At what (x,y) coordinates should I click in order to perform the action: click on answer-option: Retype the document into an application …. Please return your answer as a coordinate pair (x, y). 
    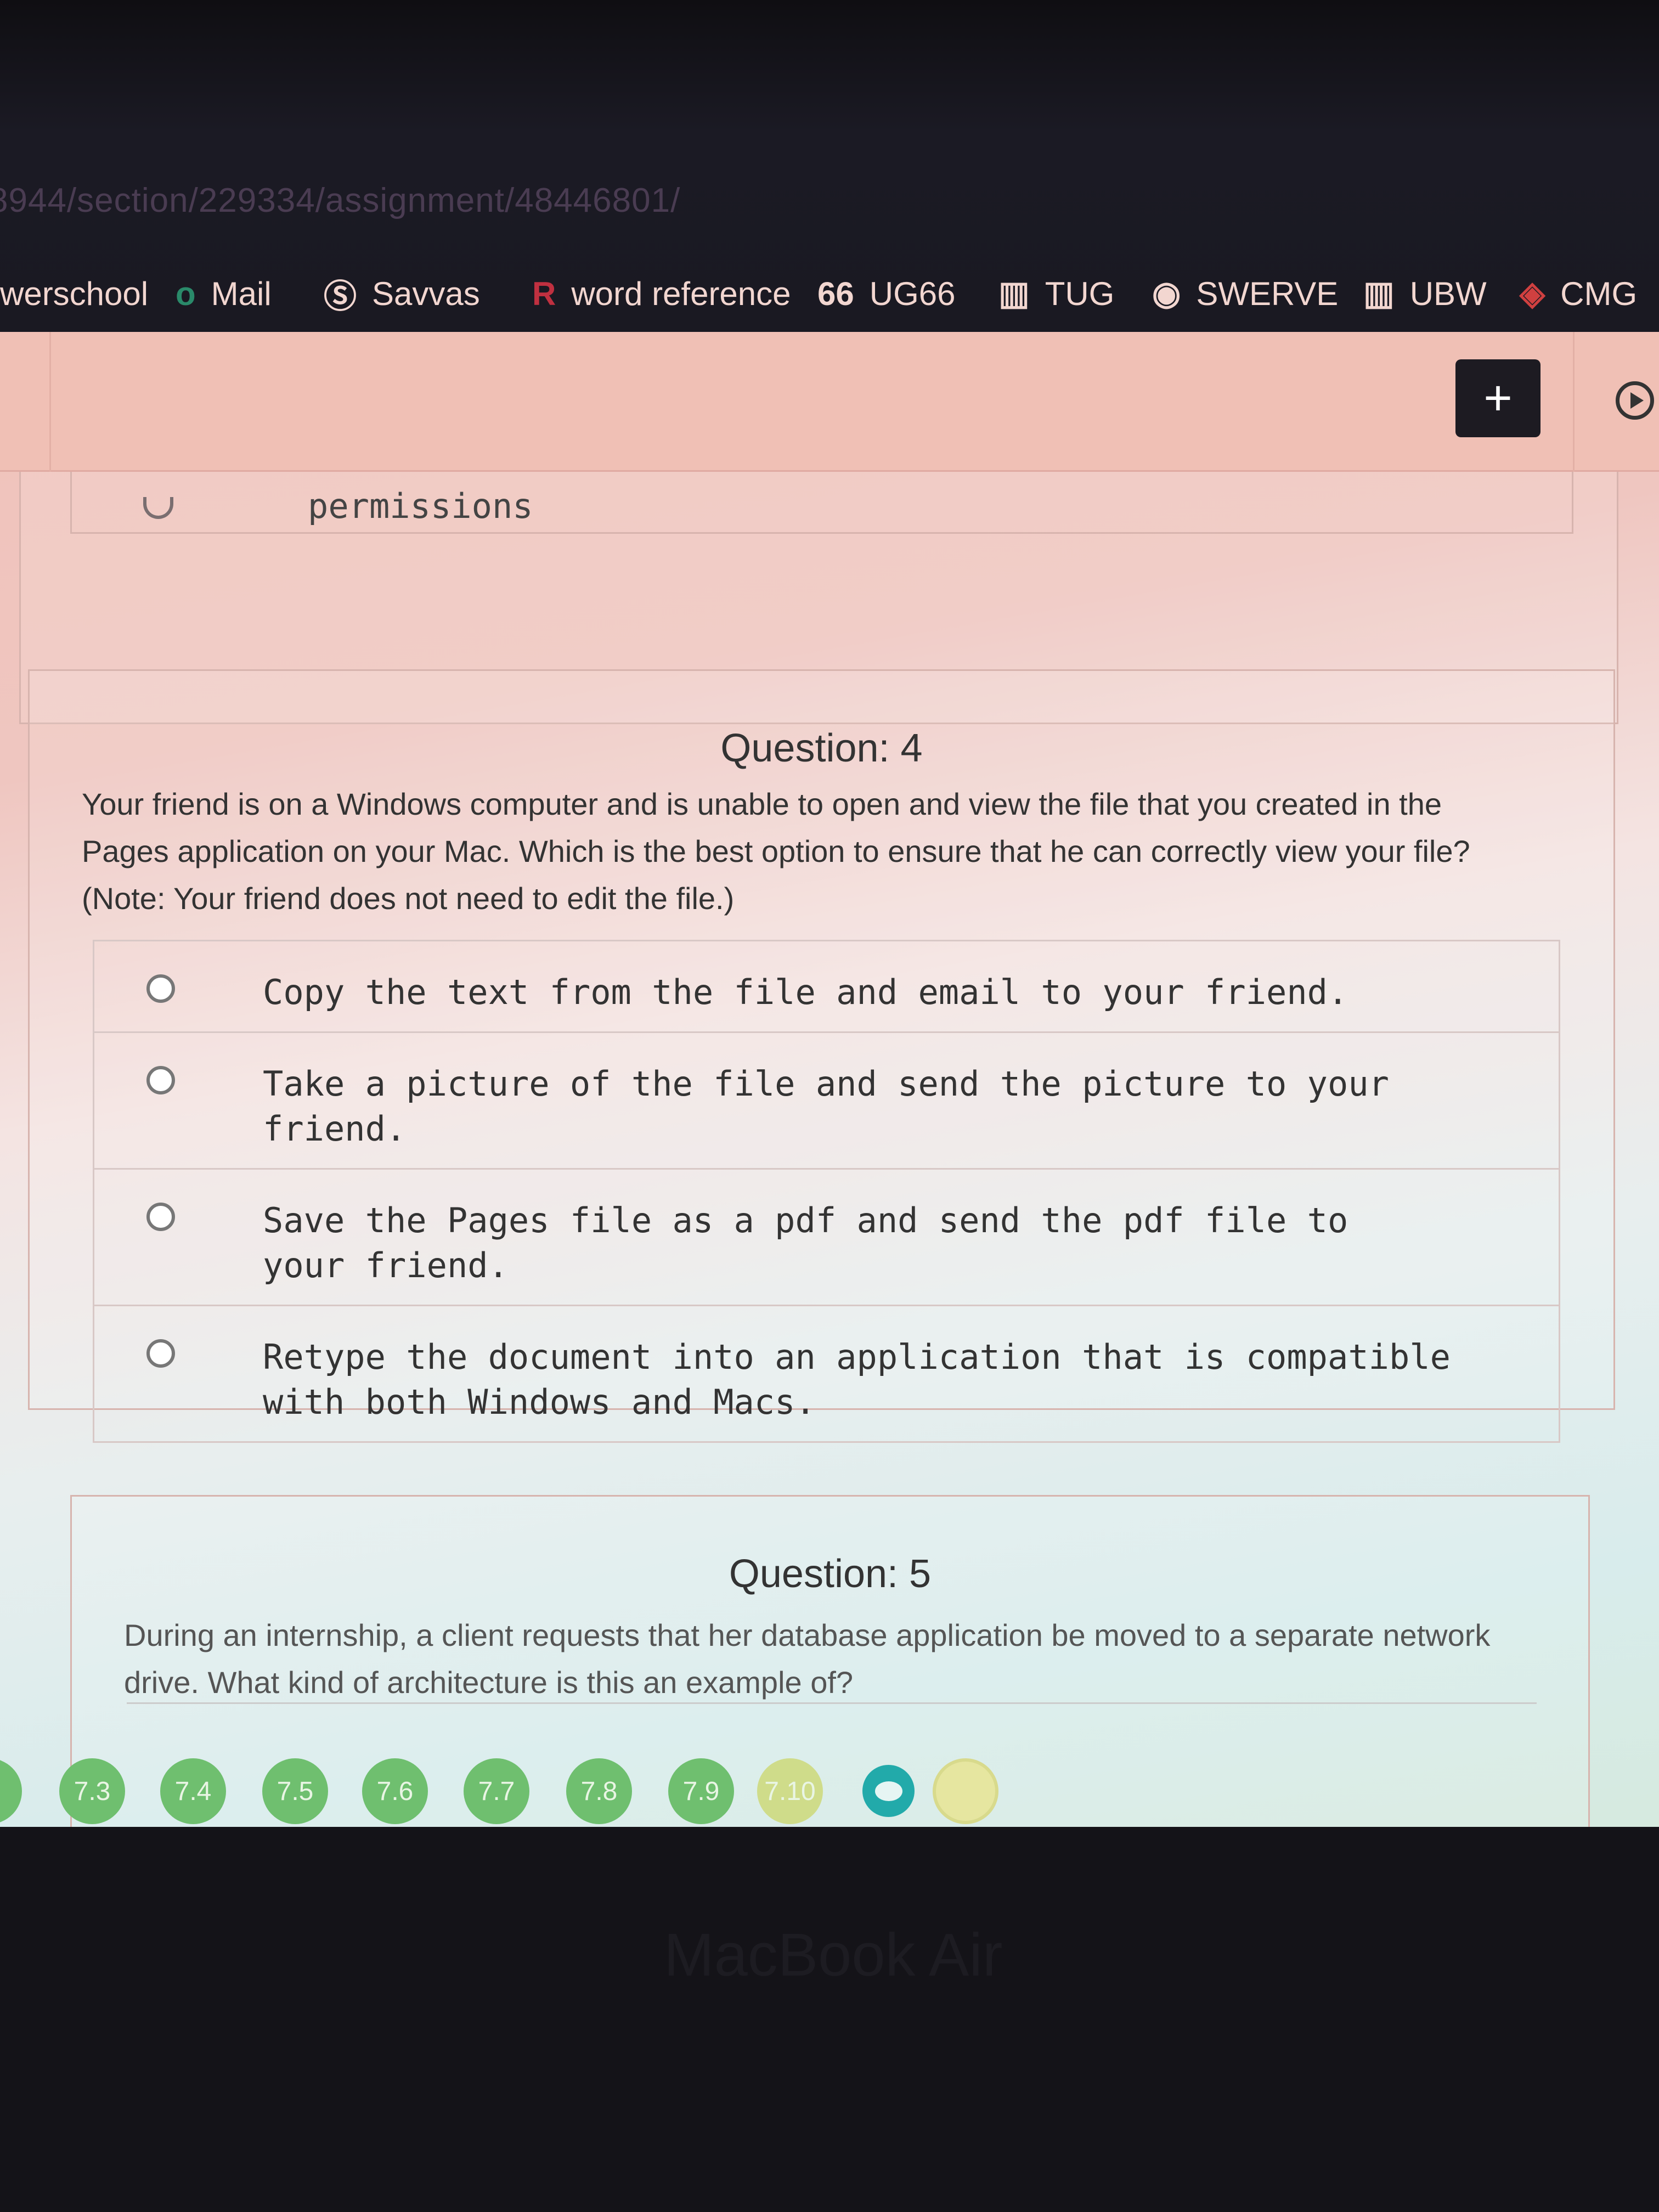
    Looking at the image, I should click on (826, 1373).